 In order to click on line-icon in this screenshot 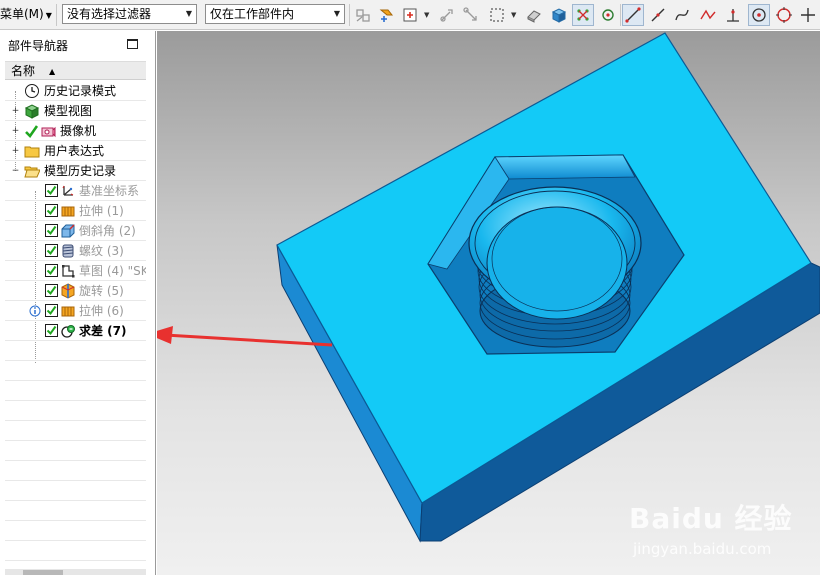, I will do `click(633, 15)`.